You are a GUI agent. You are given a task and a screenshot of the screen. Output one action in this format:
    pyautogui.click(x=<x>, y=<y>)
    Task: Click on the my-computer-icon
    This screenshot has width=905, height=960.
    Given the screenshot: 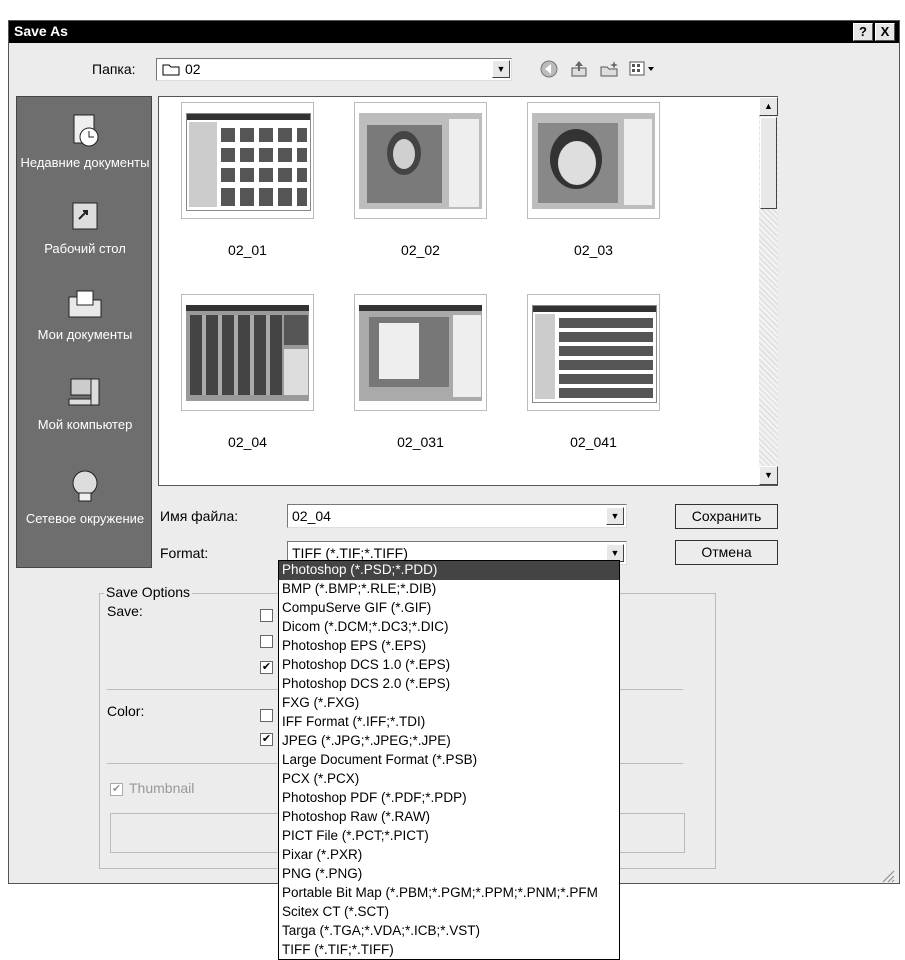 What is the action you would take?
    pyautogui.click(x=84, y=392)
    